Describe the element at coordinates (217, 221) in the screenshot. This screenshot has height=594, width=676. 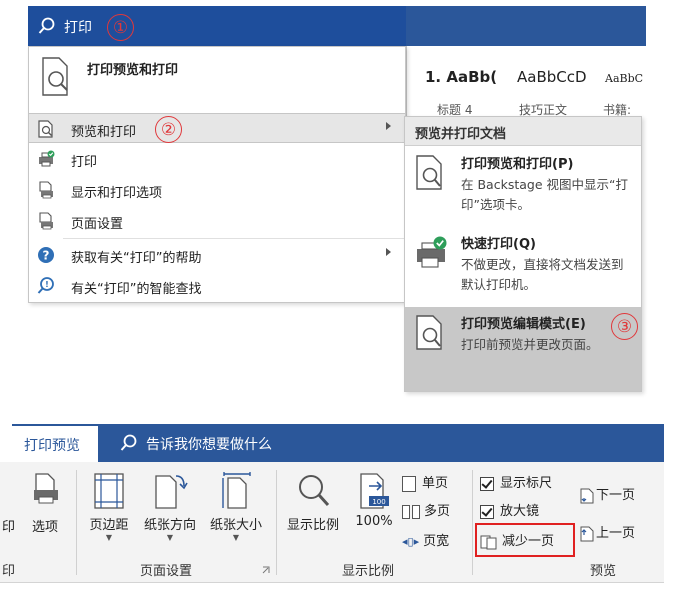
I see `menu-item-page-setup: 页面设置` at that location.